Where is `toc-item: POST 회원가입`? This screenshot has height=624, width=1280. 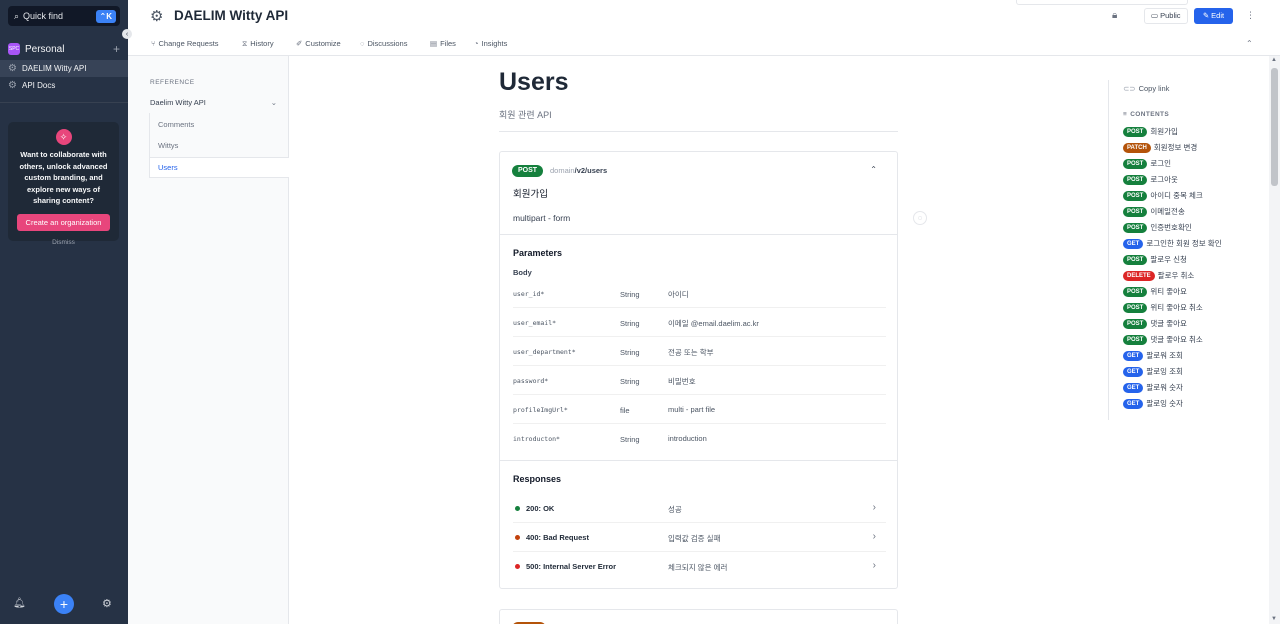
toc-item: POST 회원가입 is located at coordinates (1150, 131).